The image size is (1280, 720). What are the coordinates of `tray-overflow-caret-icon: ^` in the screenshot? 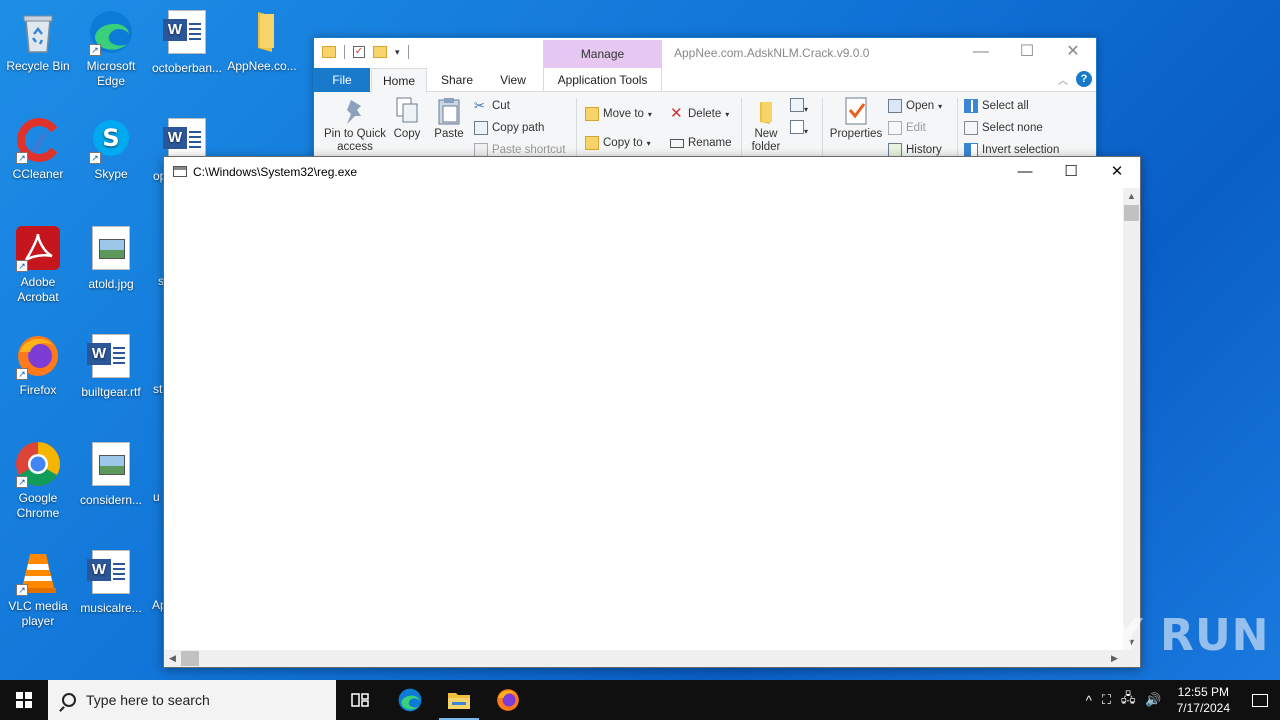 It's located at (1089, 700).